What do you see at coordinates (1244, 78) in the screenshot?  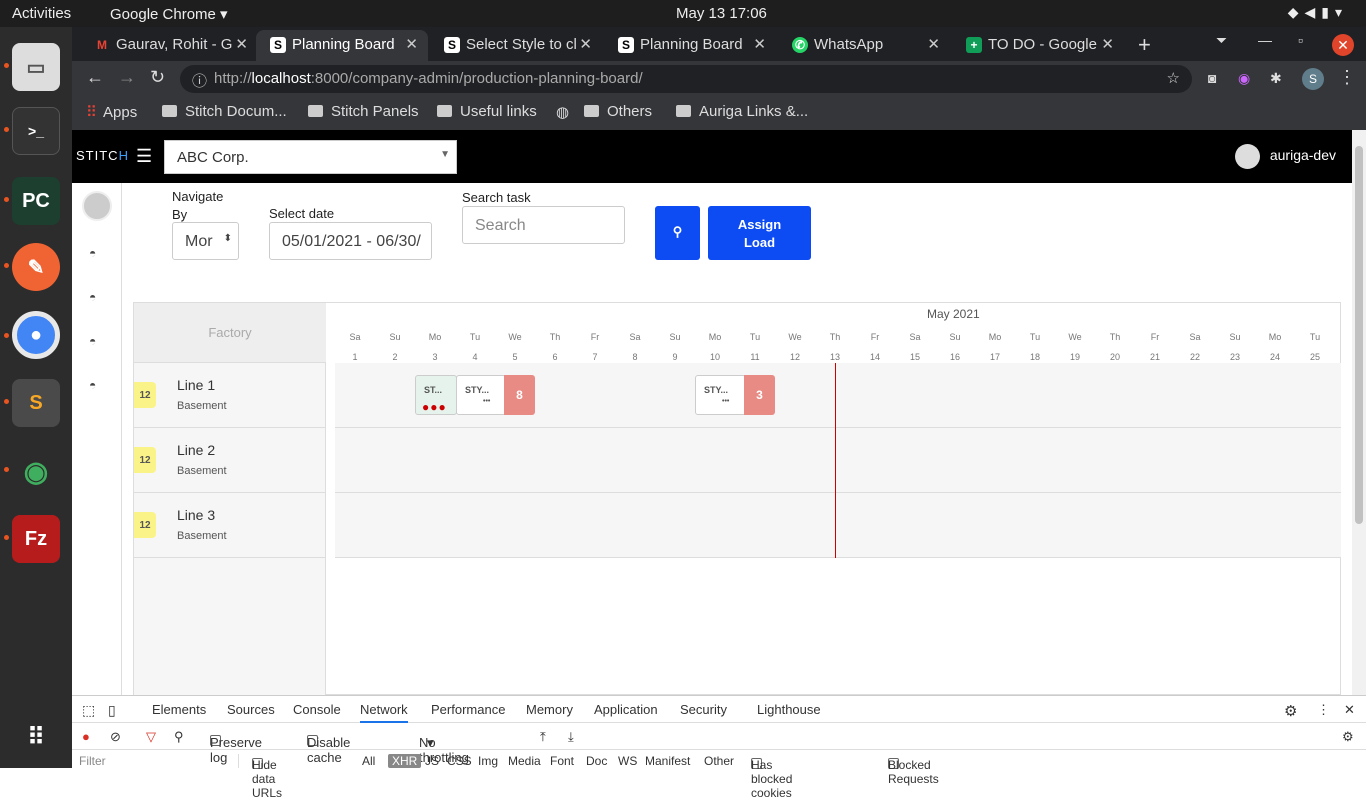 I see `color-extension-icon: ◉` at bounding box center [1244, 78].